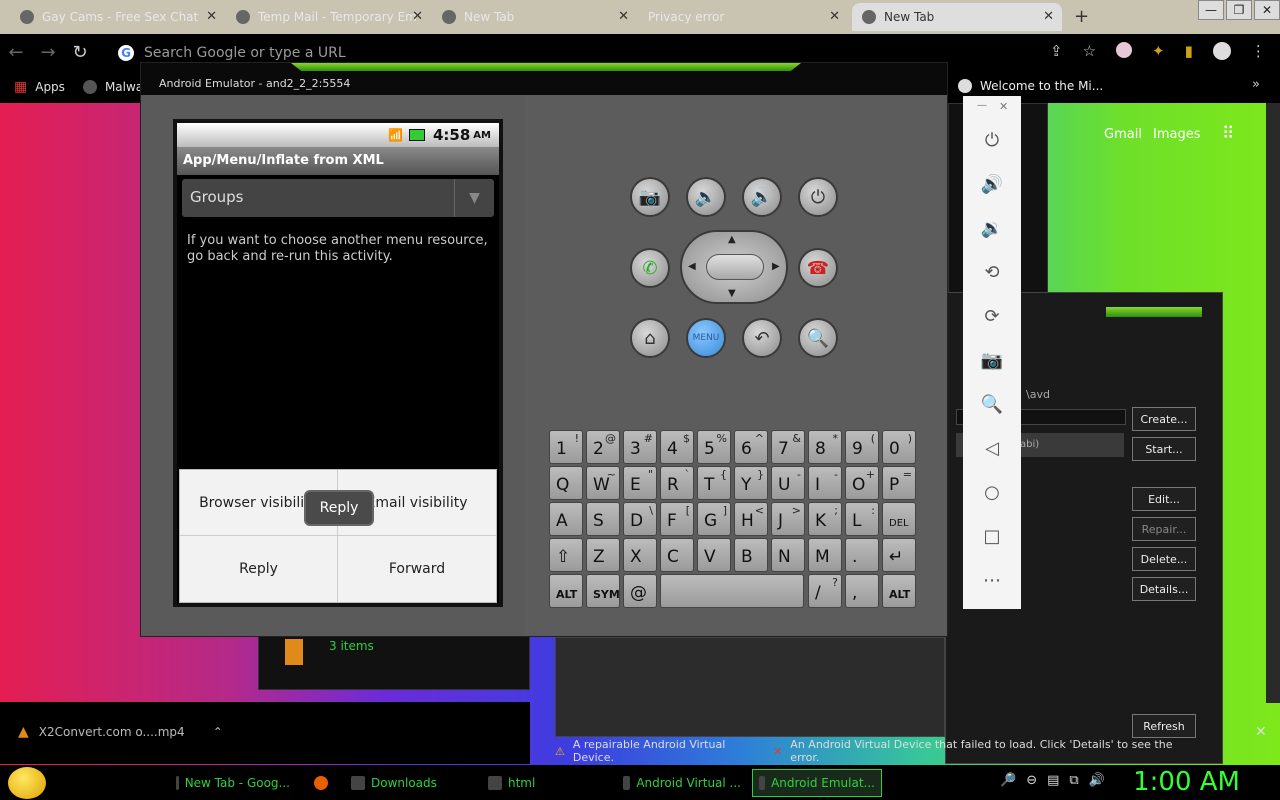 This screenshot has height=800, width=1280. I want to click on refresh-button: Refresh, so click(1164, 726).